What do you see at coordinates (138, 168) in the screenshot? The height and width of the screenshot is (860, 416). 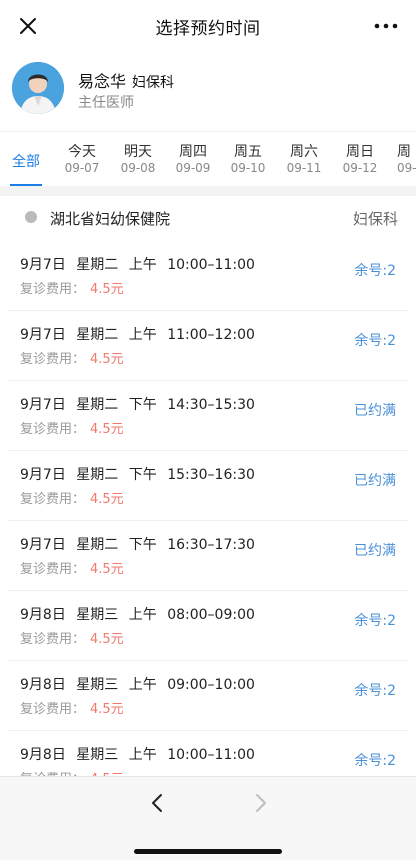 I see `tab-date-label: 09-08` at bounding box center [138, 168].